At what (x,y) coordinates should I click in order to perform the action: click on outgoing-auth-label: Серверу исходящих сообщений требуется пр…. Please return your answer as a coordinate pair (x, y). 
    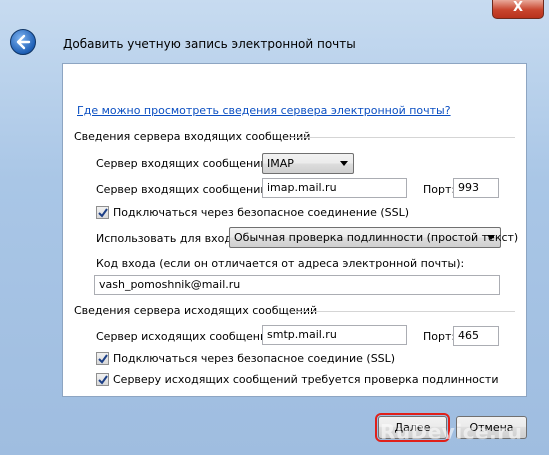
    Looking at the image, I should click on (306, 379).